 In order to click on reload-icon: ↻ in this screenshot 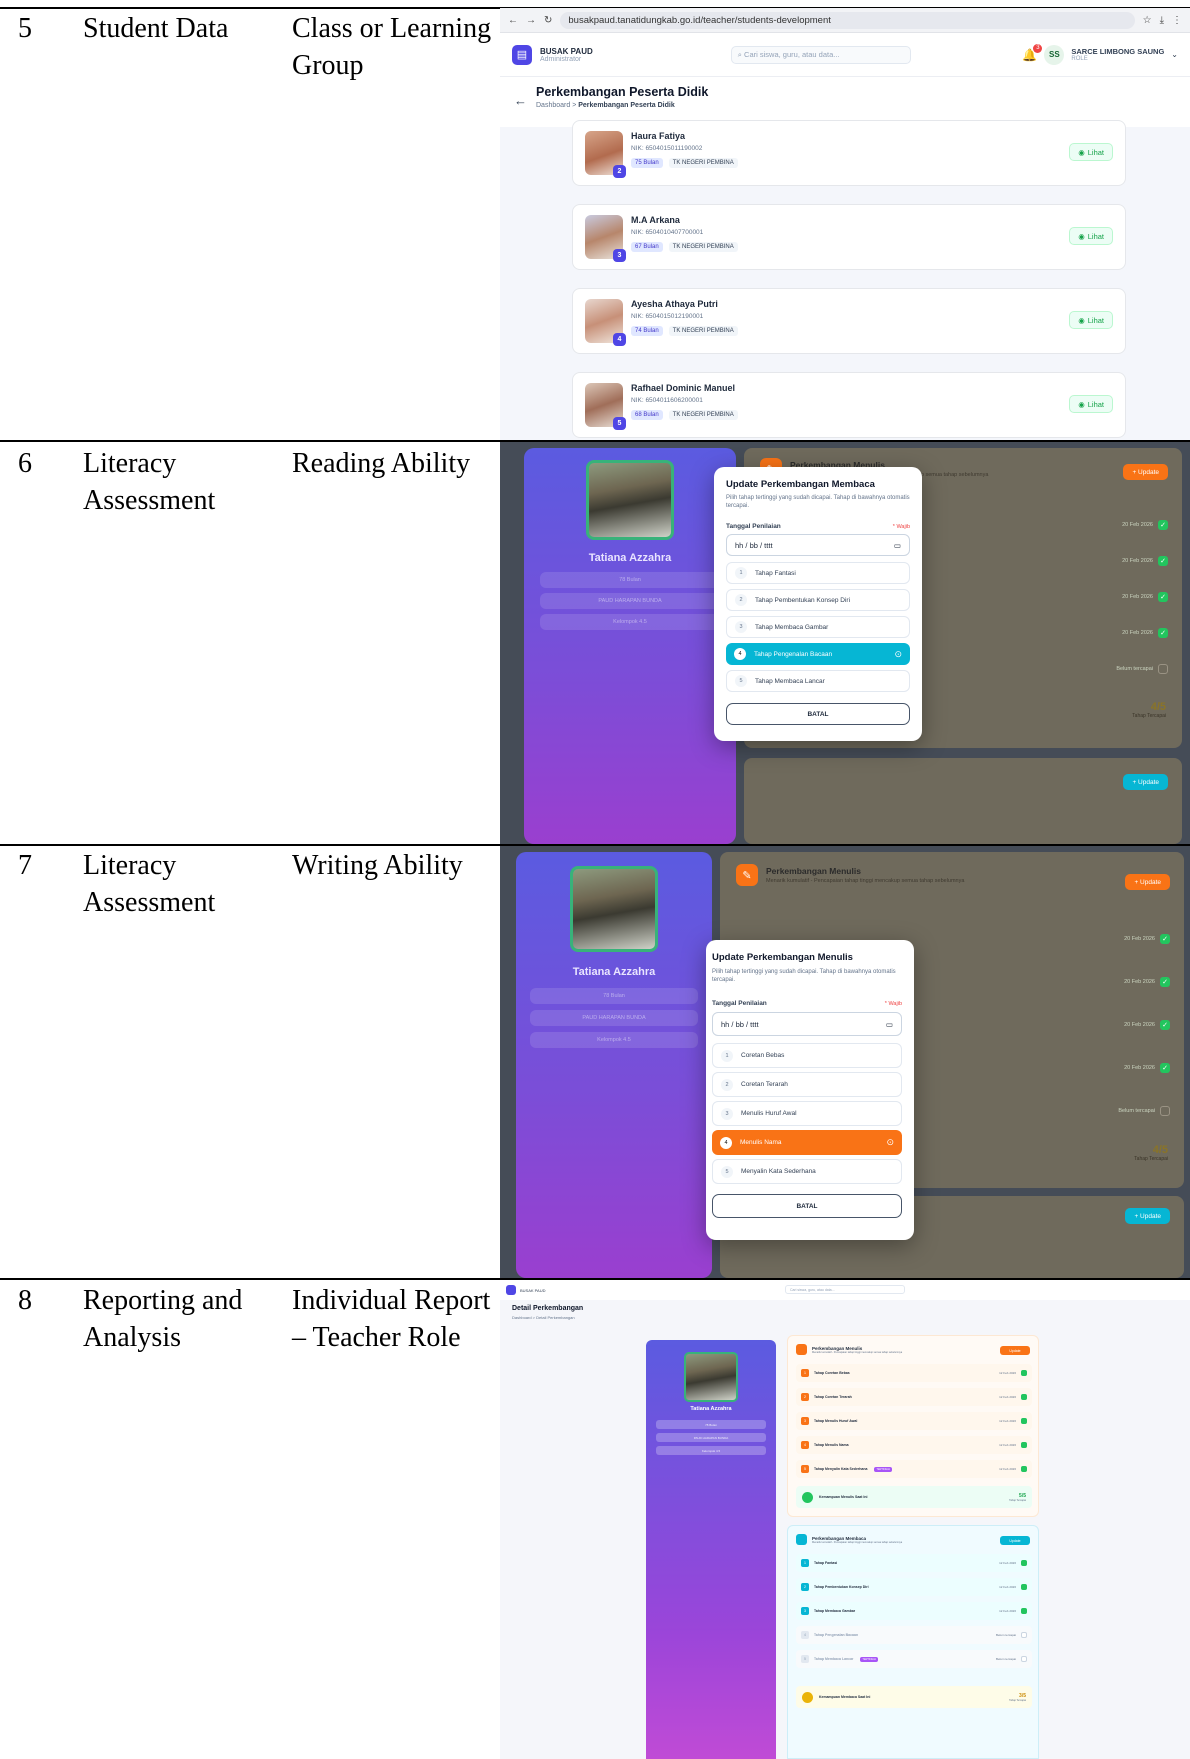, I will do `click(548, 20)`.